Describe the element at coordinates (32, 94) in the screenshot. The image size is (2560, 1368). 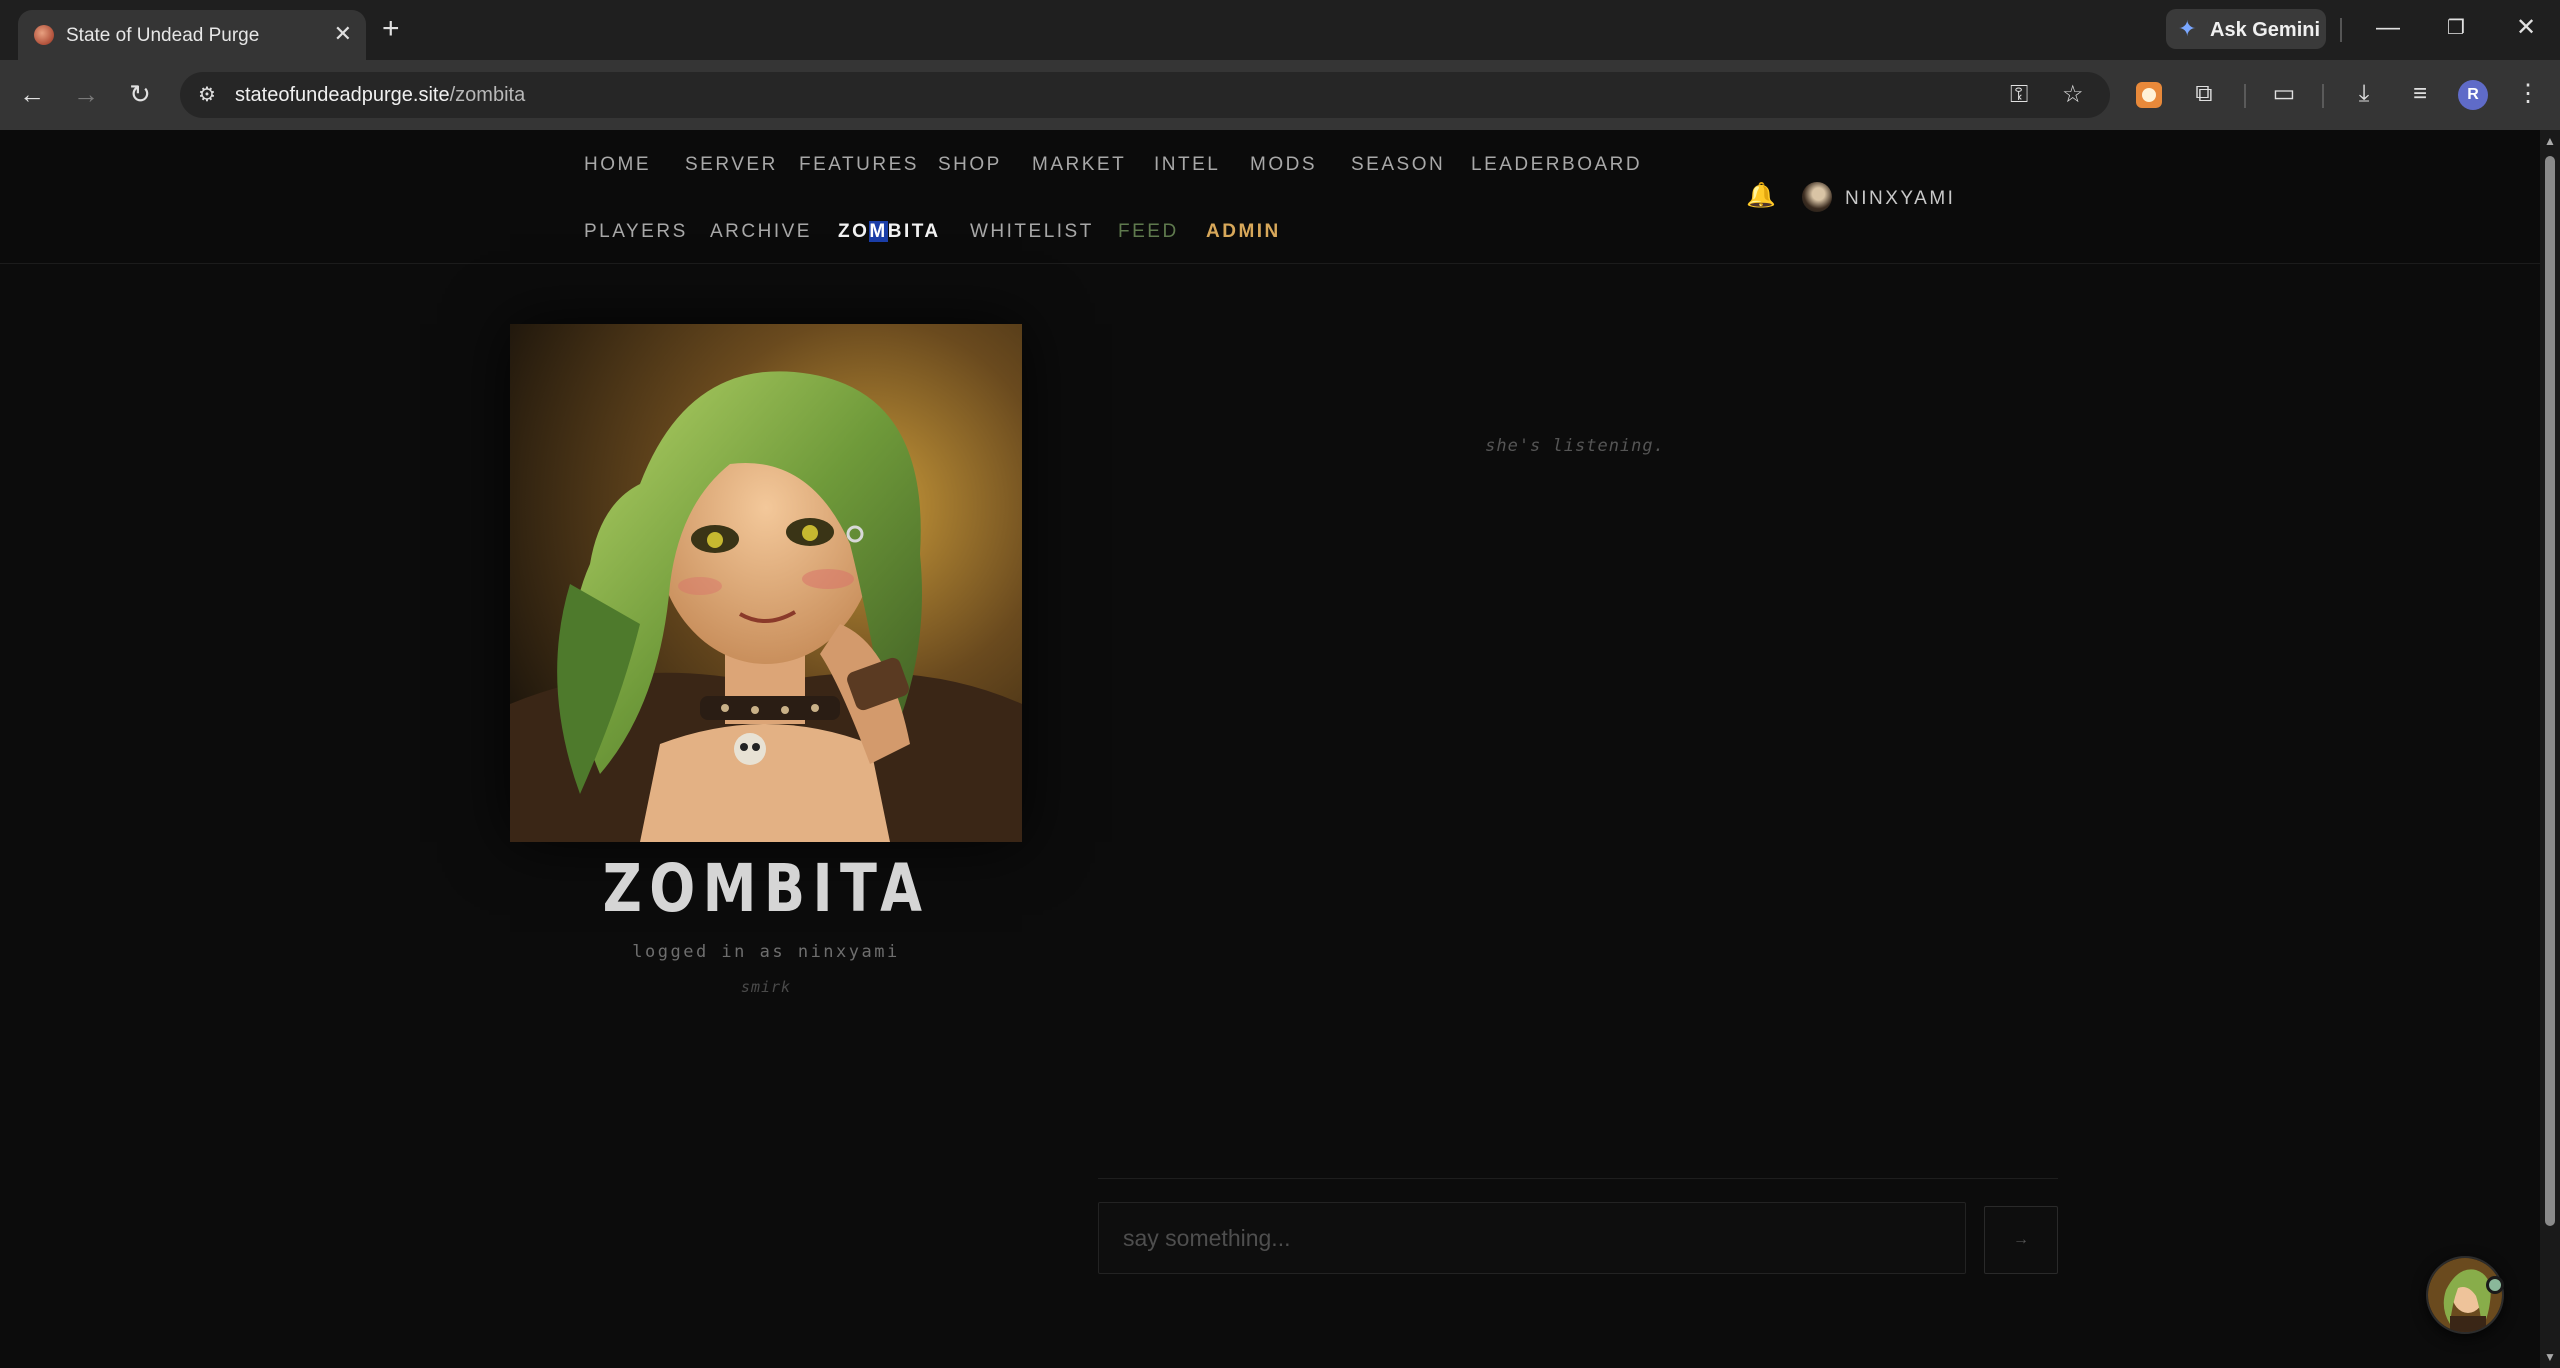
I see `back-arrow-icon: ←` at that location.